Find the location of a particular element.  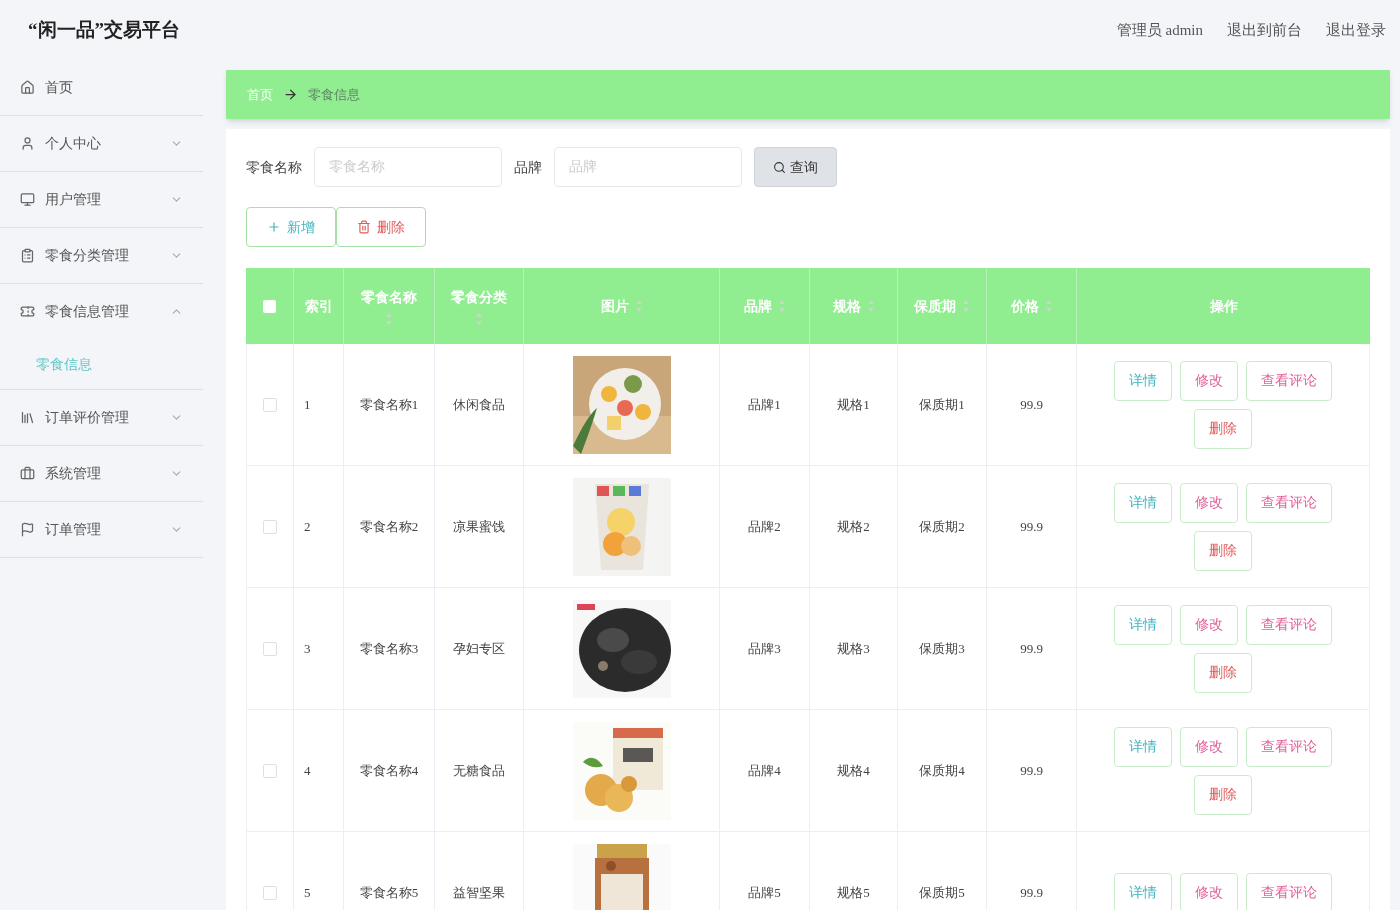

table-cell-text: 零食名称2 is located at coordinates (389, 526).